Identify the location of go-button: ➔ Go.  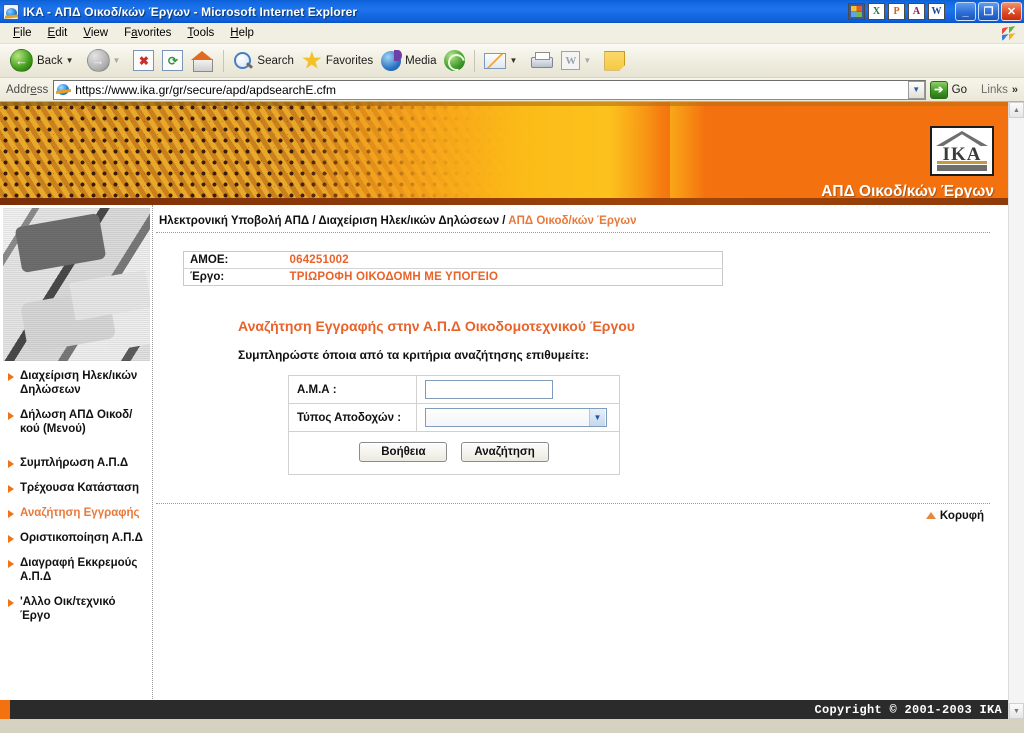
(949, 89).